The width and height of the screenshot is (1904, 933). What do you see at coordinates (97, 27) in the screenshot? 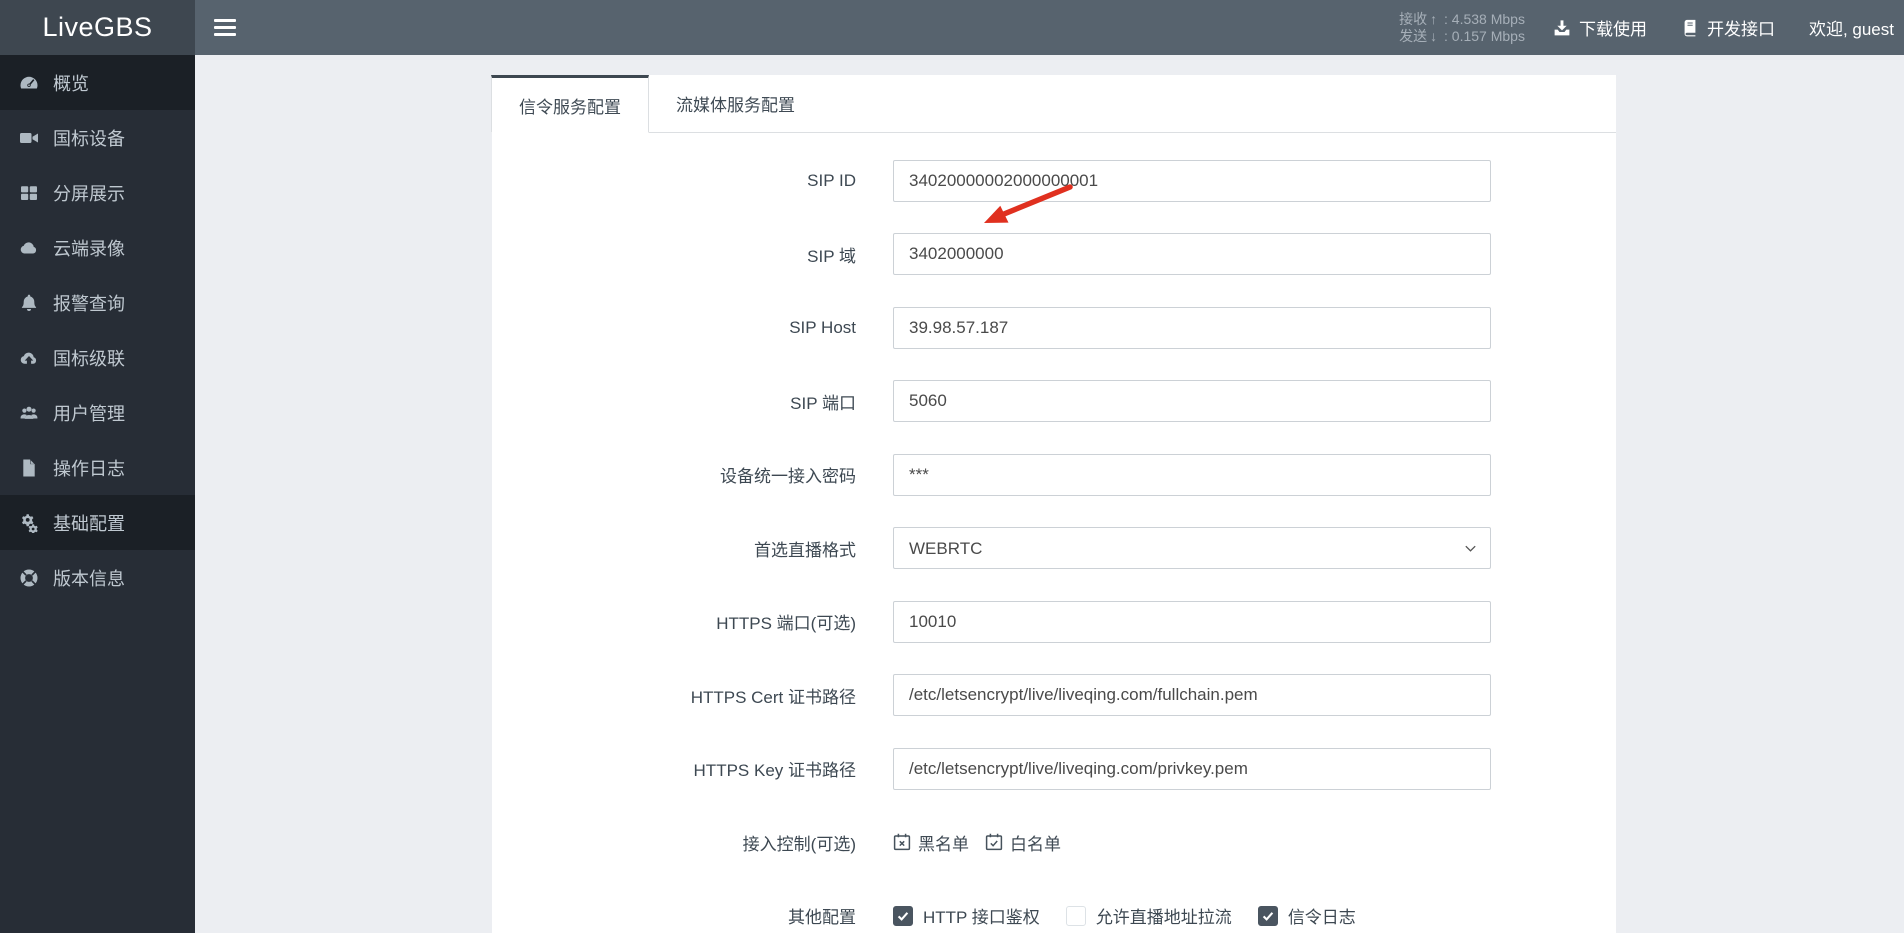
I see `app-logo: LiveGBS` at bounding box center [97, 27].